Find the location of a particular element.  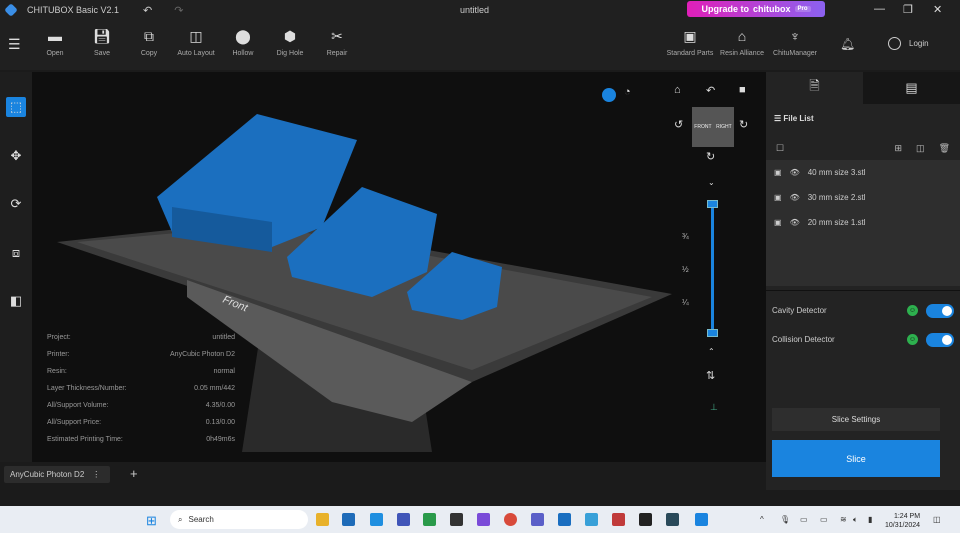

auto-layout-button: ◫ Auto Layout is located at coordinates (196, 42).